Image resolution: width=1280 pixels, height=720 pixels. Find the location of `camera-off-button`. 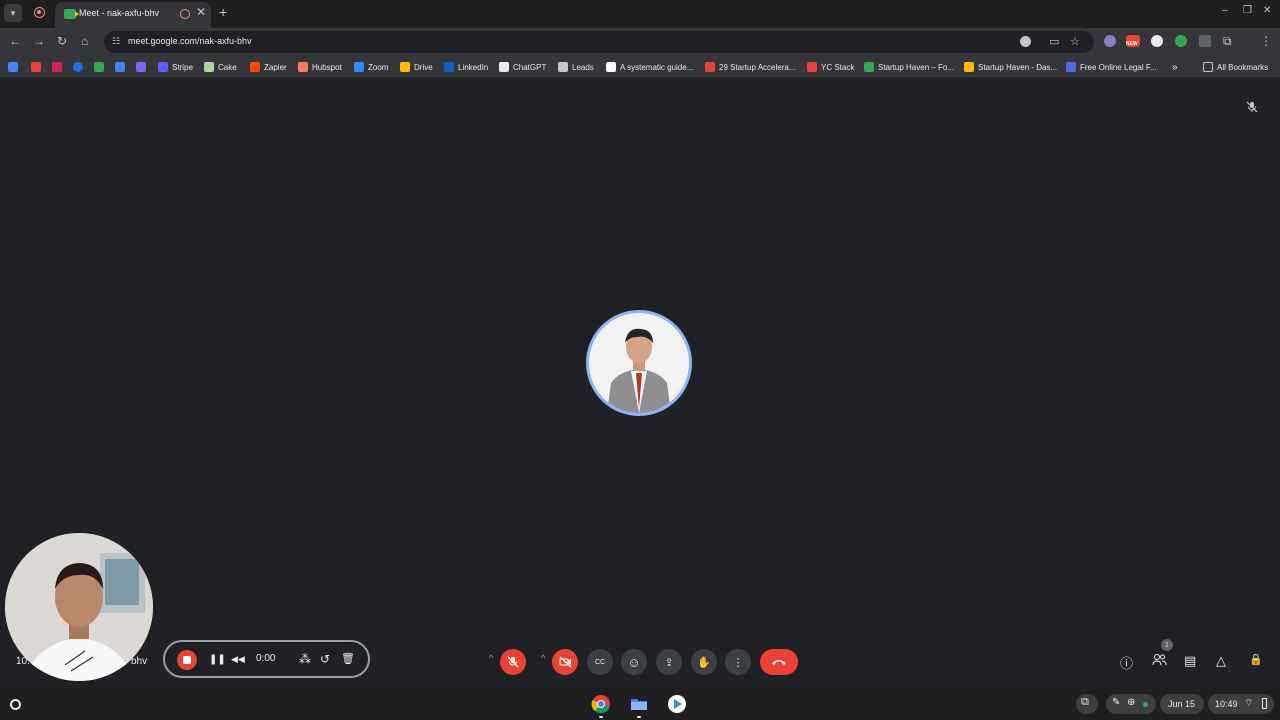

camera-off-button is located at coordinates (565, 662).